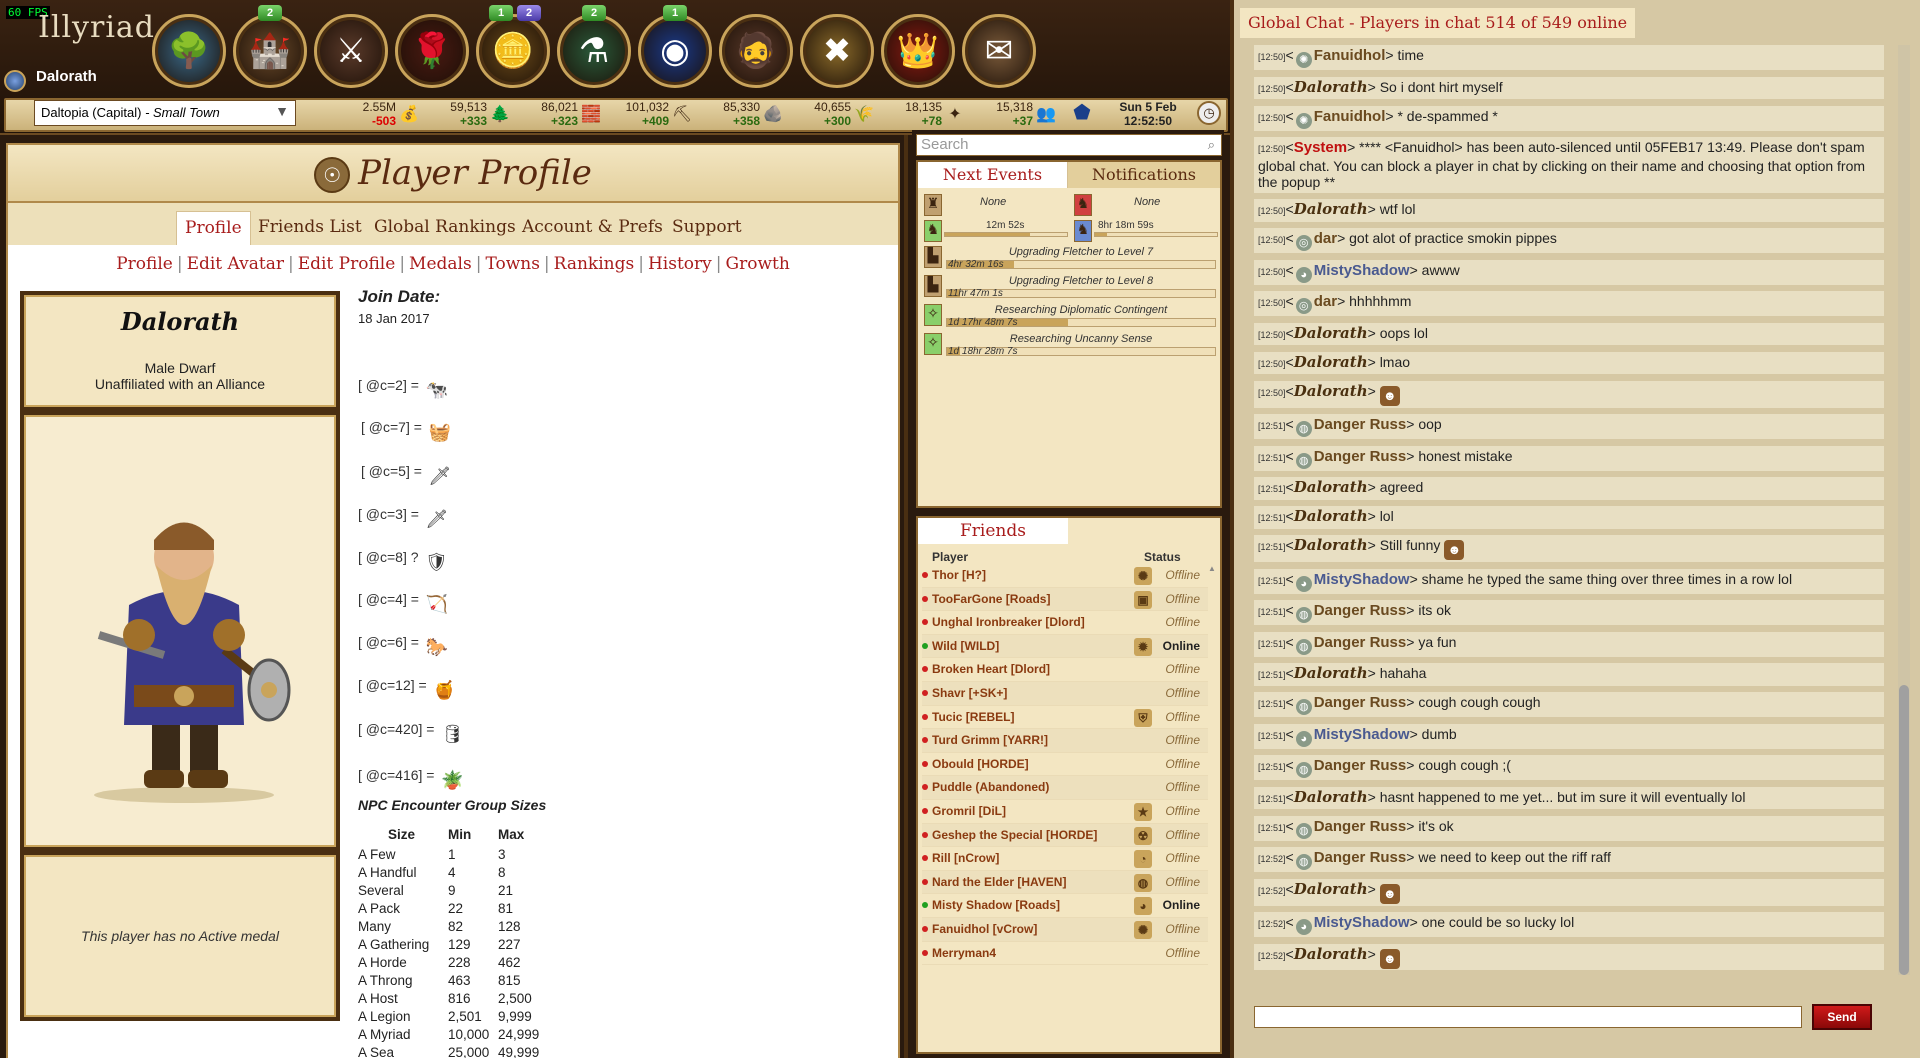 The height and width of the screenshot is (1058, 1920). Describe the element at coordinates (1065, 906) in the screenshot. I see `friend-row: Misty Shadow [Roads] ◕ Online` at that location.